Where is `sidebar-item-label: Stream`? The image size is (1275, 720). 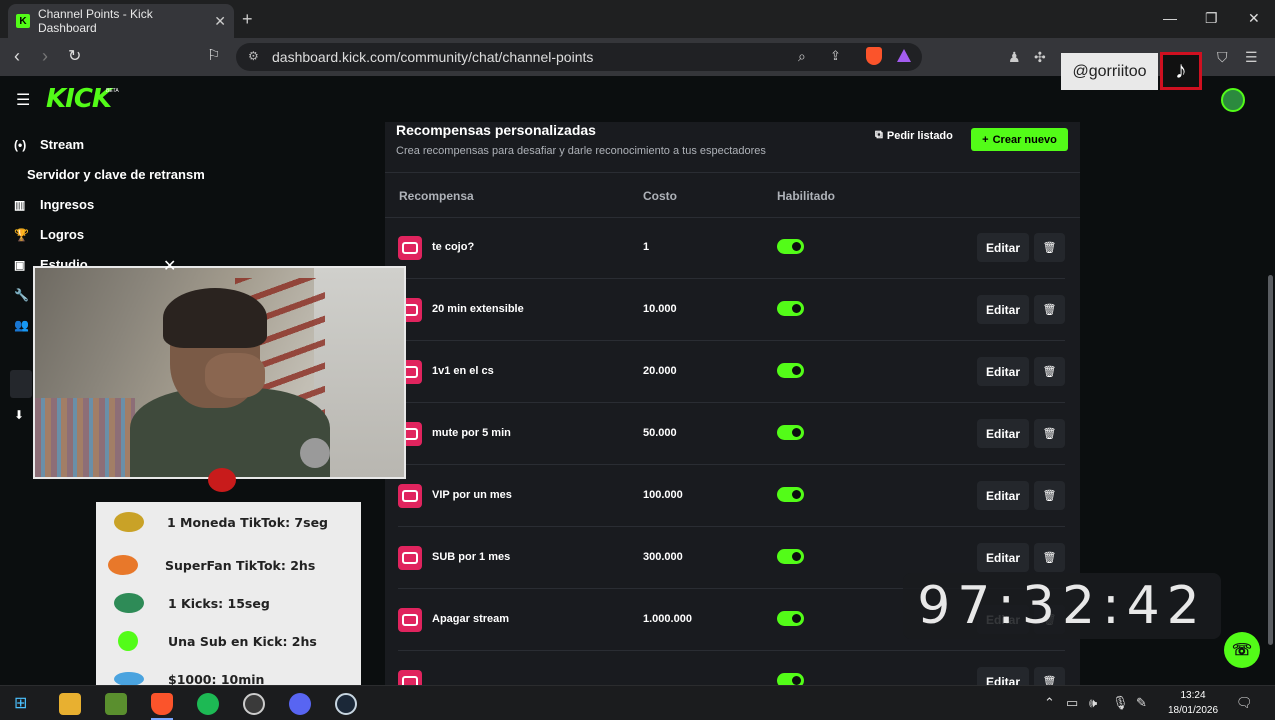 sidebar-item-label: Stream is located at coordinates (62, 144).